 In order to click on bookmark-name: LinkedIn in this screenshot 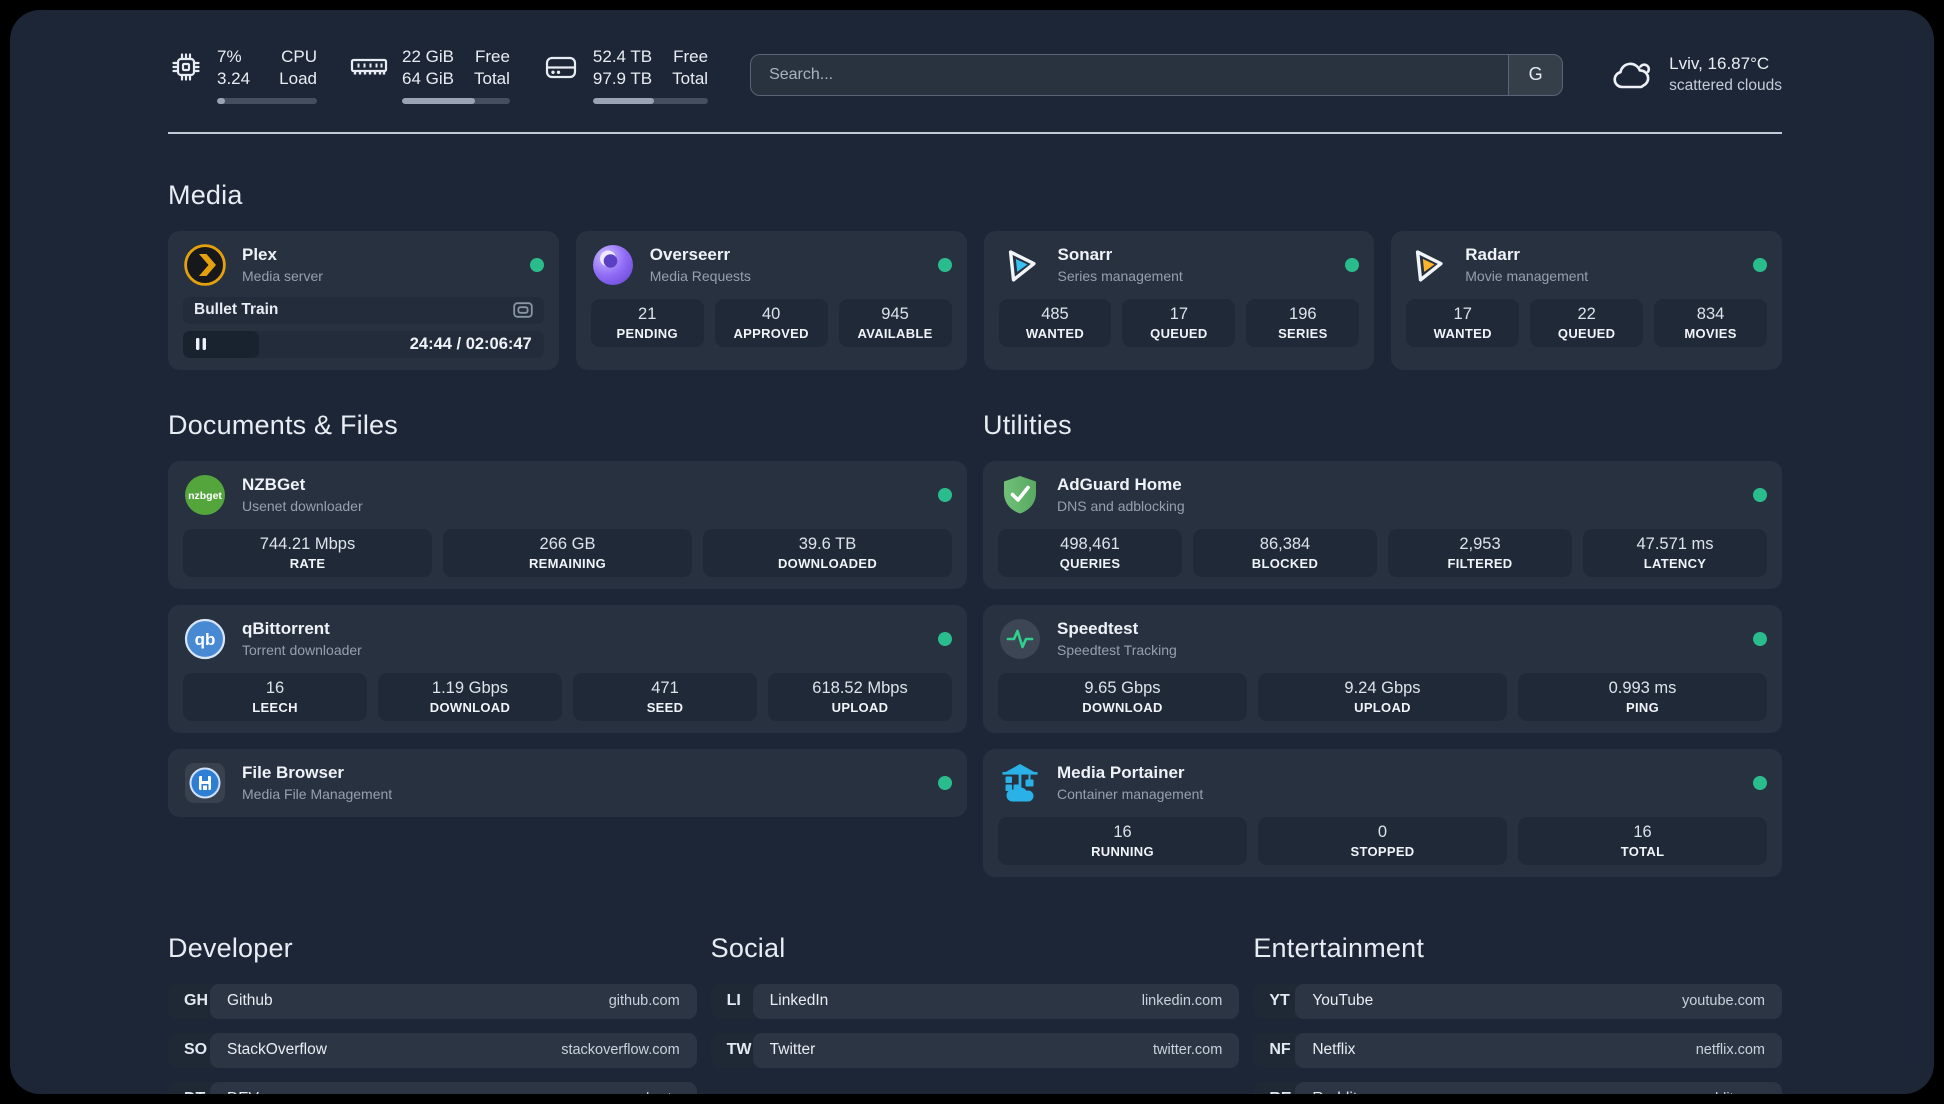, I will do `click(799, 1001)`.